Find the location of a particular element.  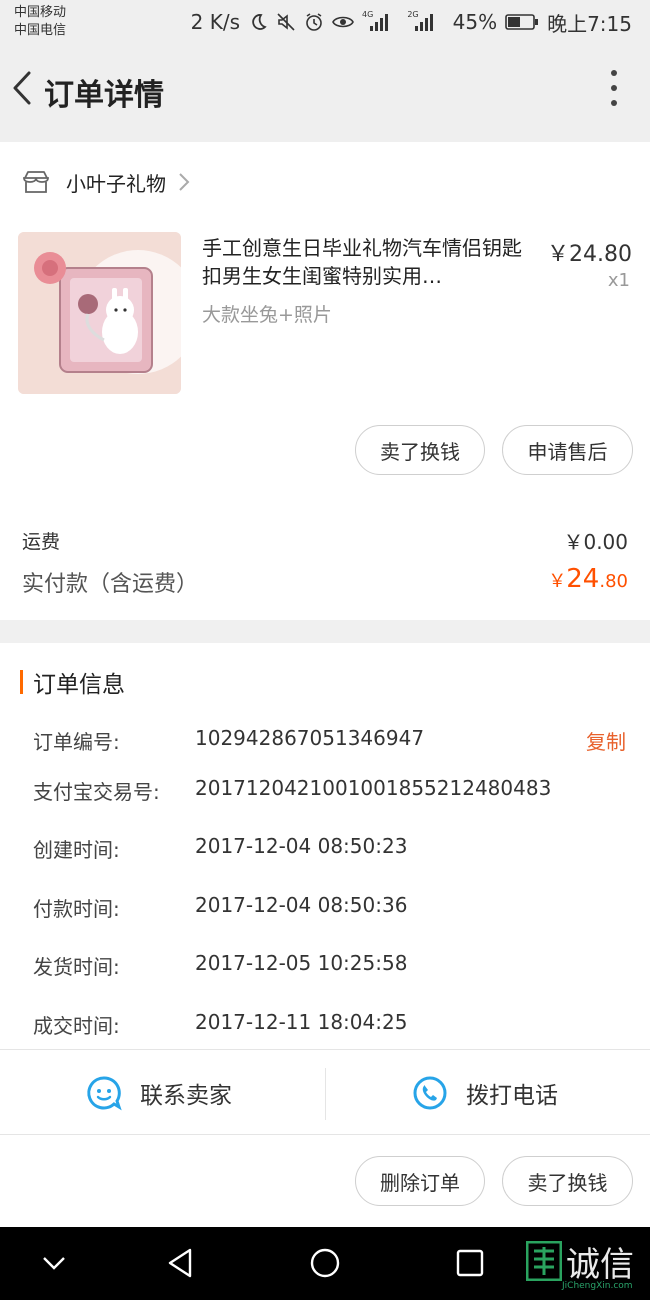

info-label: 付款时间: is located at coordinates (76, 909).